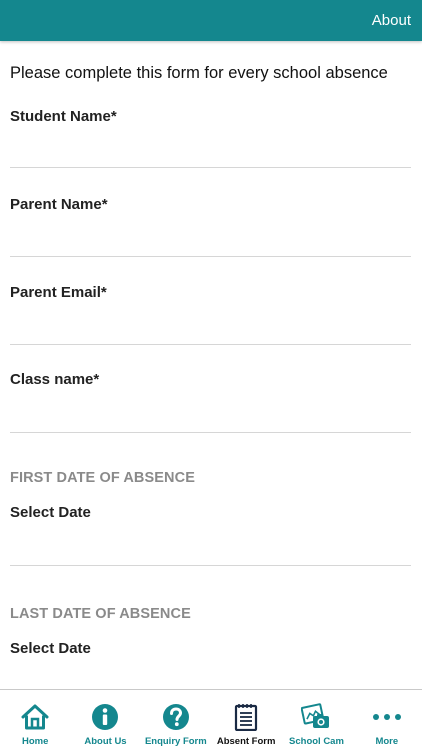  I want to click on tab-absent-form-label: Absent Form, so click(246, 741).